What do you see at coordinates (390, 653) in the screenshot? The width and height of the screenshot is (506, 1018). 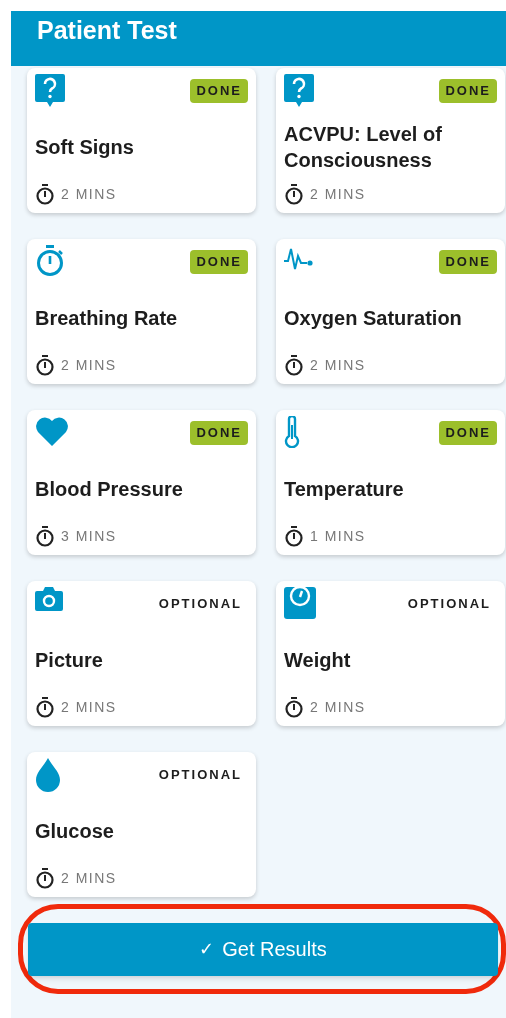 I see `test-card: OPTIONAL Weight 2 MINS` at bounding box center [390, 653].